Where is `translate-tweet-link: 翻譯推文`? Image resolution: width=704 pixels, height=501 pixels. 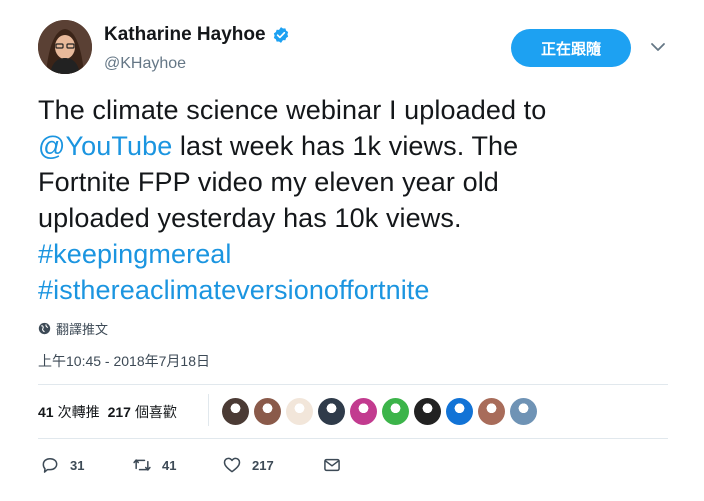
translate-tweet-link: 翻譯推文 is located at coordinates (73, 328).